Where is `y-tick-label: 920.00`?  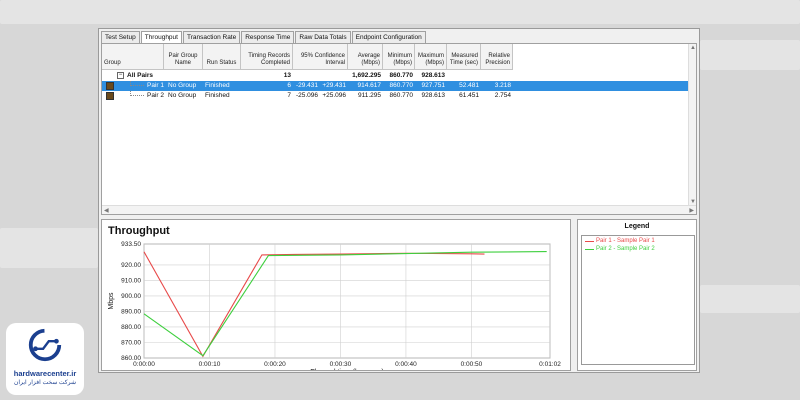 y-tick-label: 920.00 is located at coordinates (131, 265).